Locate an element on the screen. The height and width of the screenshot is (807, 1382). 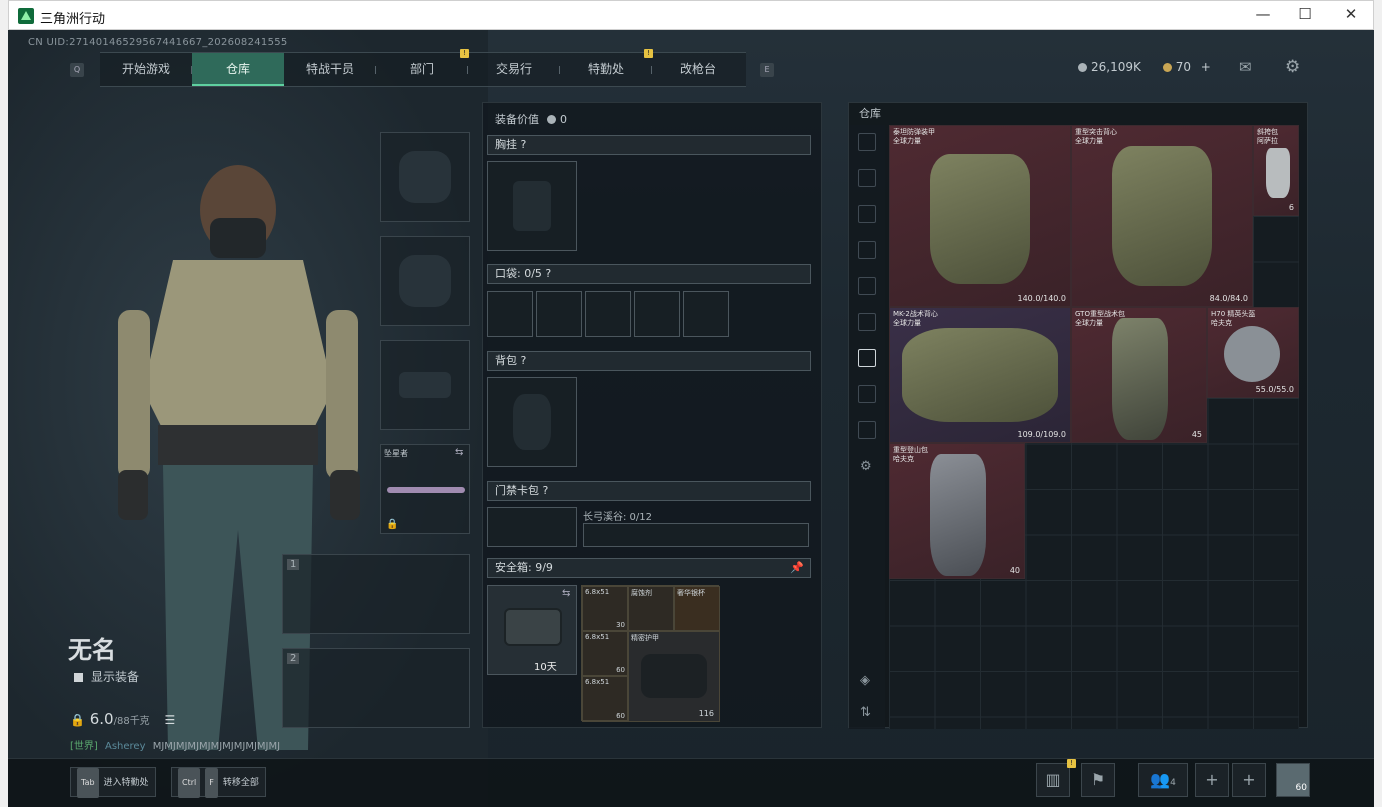
primary-weapon-slot-2: 2 is located at coordinates (376, 688).